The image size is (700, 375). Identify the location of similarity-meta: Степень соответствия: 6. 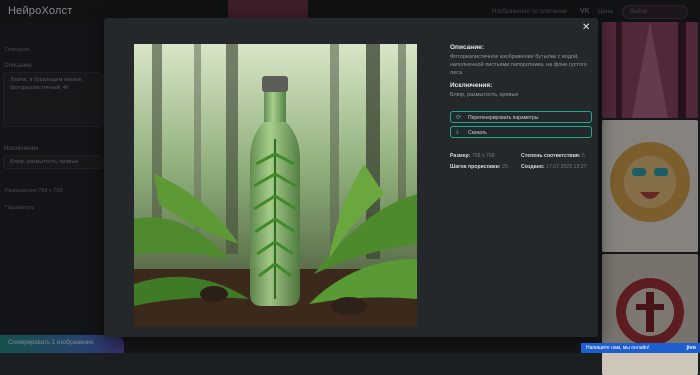
(553, 156).